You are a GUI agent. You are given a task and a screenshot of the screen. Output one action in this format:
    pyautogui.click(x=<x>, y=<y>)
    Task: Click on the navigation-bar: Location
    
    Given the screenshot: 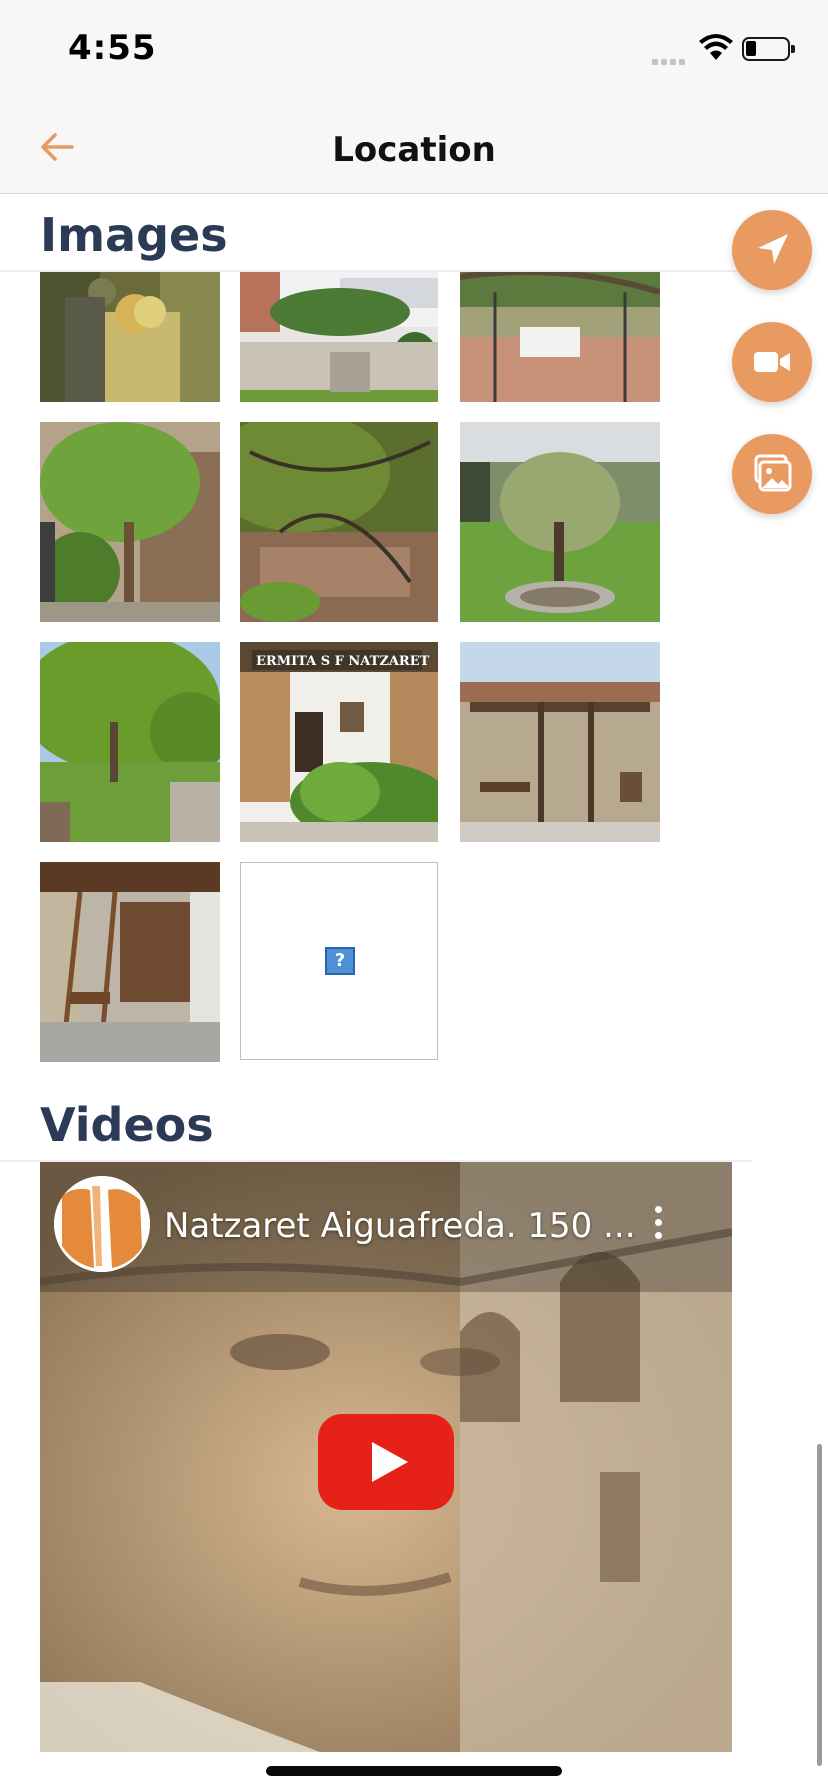 What is the action you would take?
    pyautogui.click(x=414, y=145)
    